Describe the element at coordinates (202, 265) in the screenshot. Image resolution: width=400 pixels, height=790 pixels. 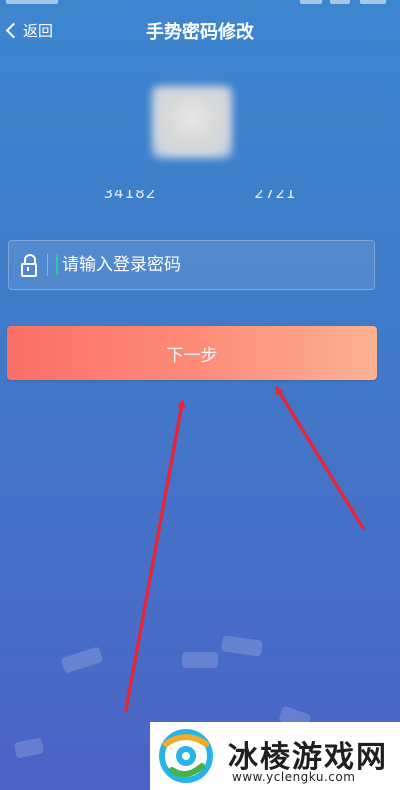
I see `password-input` at that location.